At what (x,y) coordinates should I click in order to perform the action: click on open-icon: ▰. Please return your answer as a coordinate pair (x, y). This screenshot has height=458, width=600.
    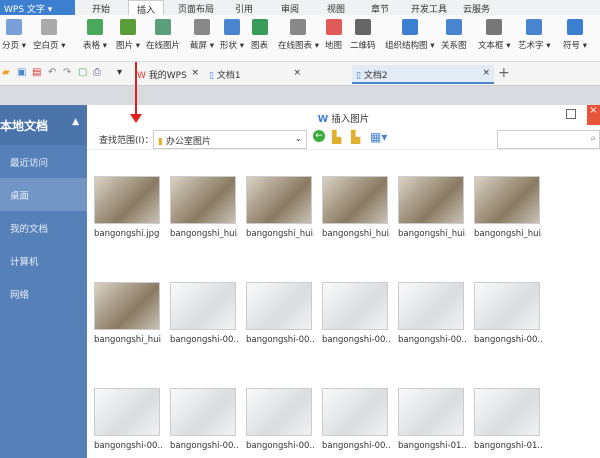
    Looking at the image, I should click on (6, 72).